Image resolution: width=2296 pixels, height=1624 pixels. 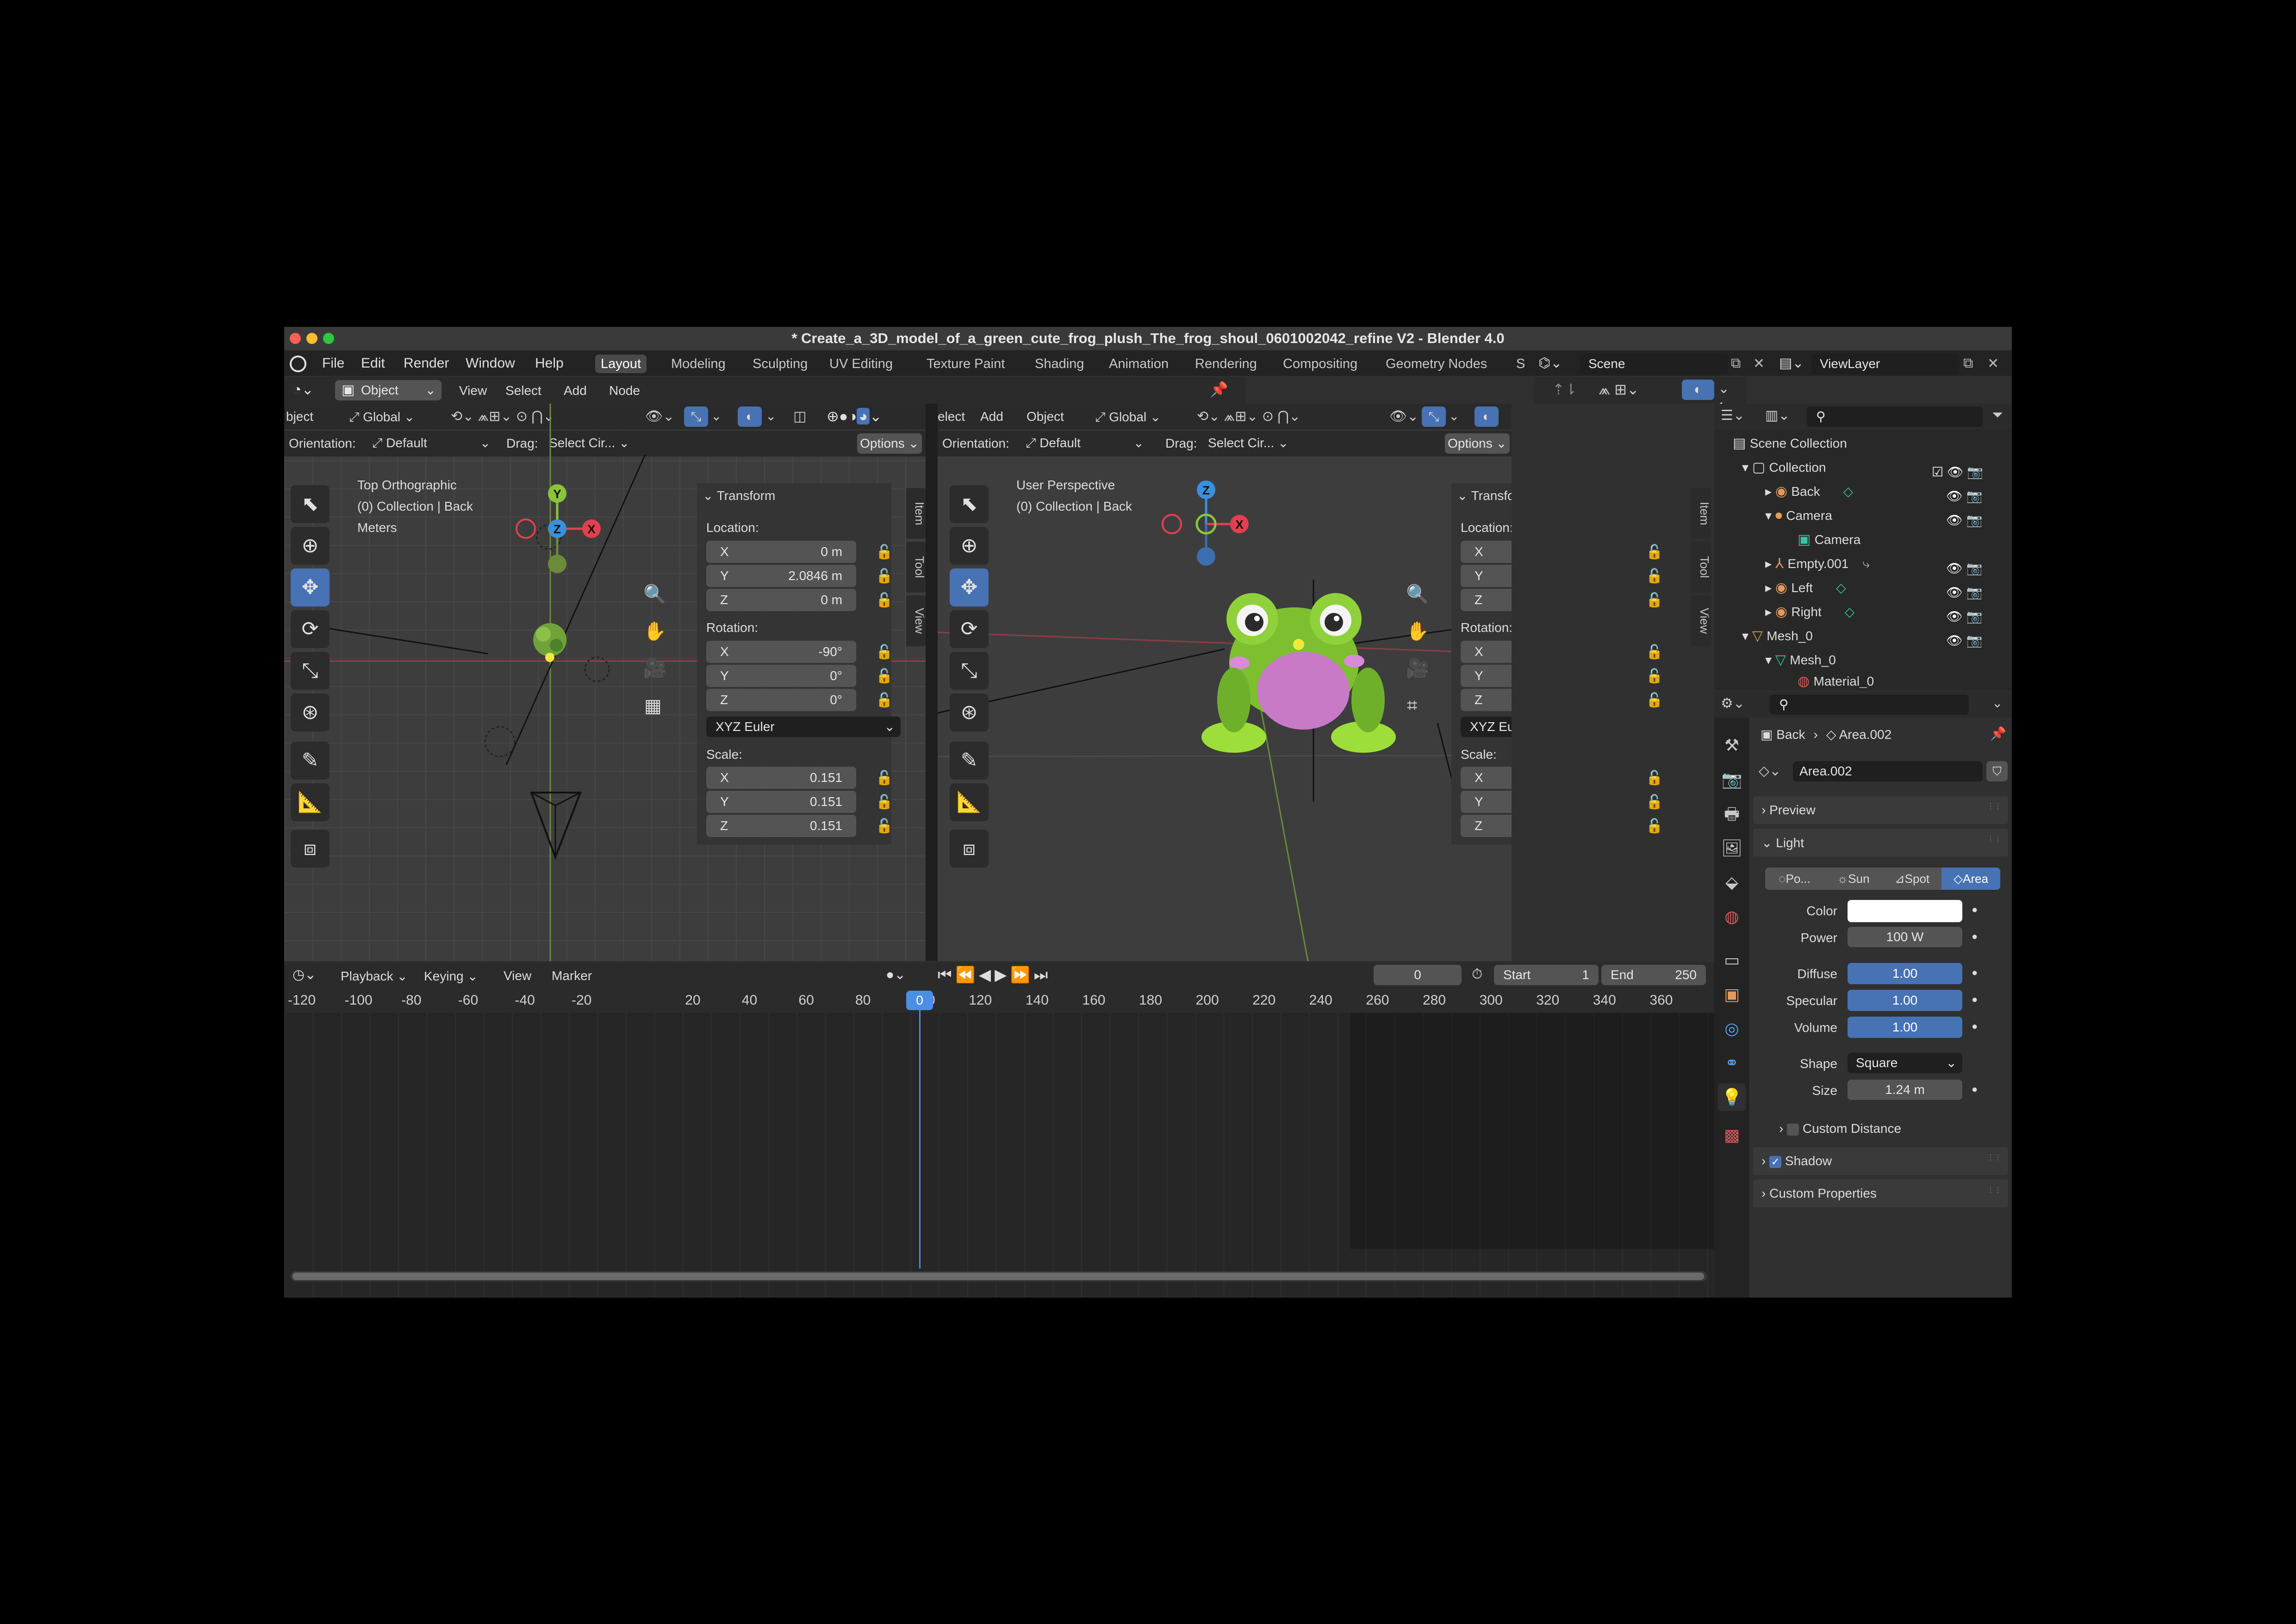 I want to click on menu-file: File, so click(x=333, y=363).